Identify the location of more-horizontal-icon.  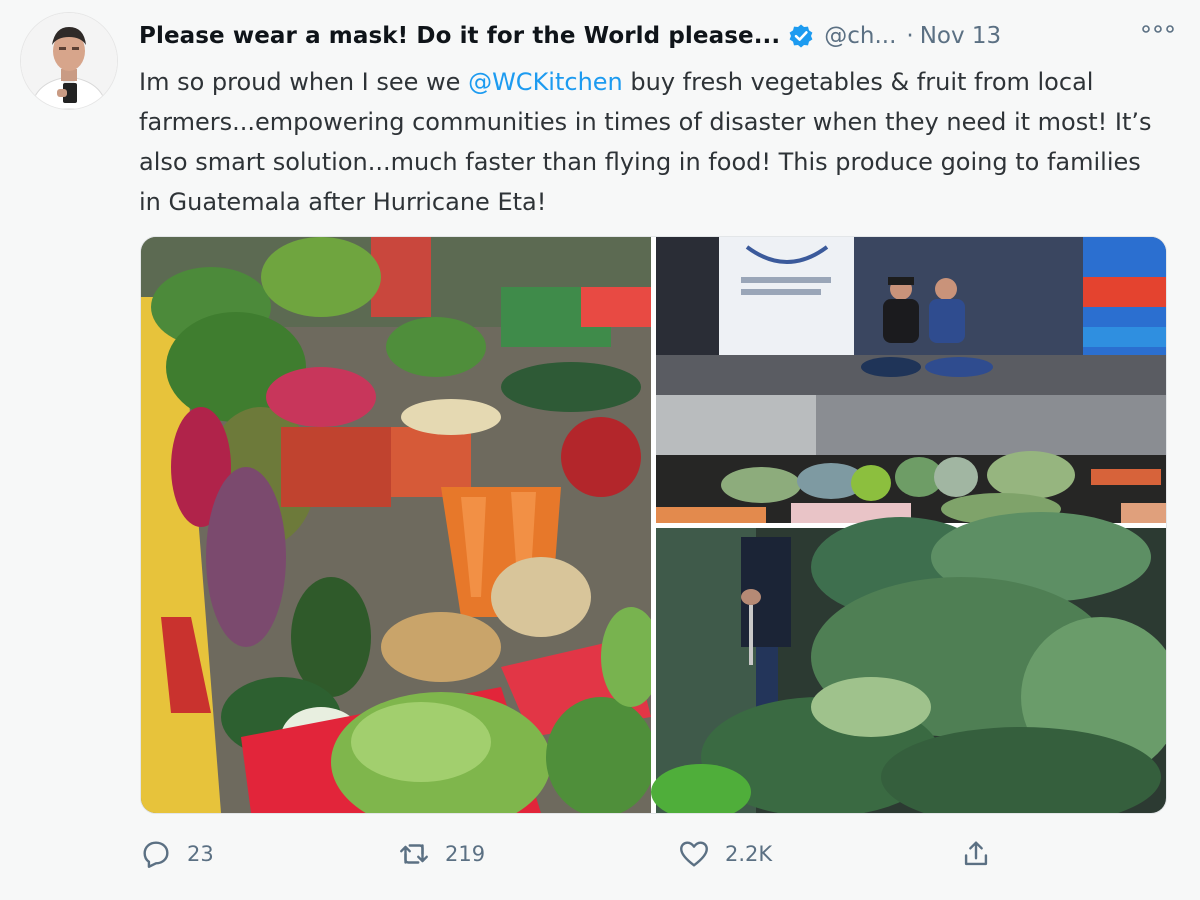
(1158, 29).